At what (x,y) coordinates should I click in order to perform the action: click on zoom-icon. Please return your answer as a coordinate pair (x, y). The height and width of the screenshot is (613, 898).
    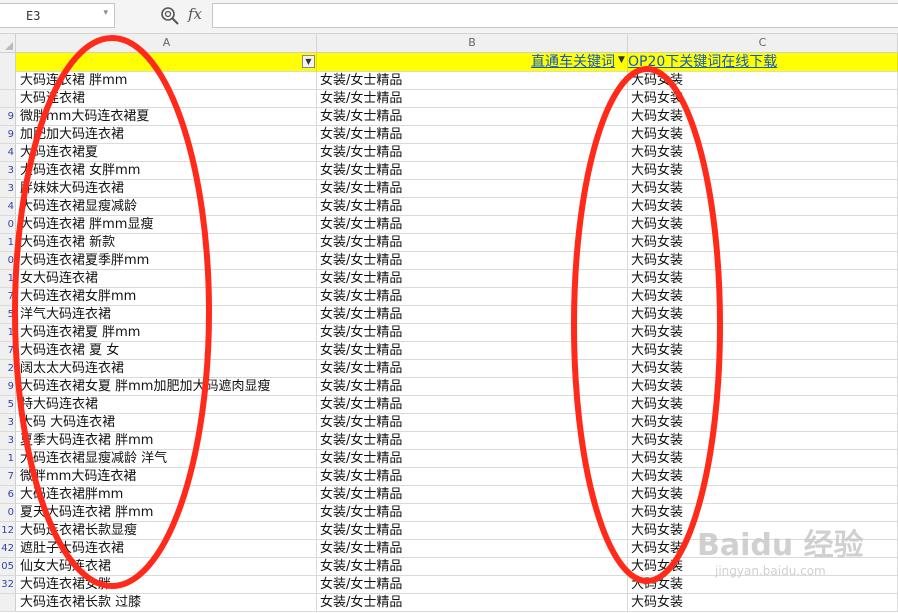
    Looking at the image, I should click on (170, 16).